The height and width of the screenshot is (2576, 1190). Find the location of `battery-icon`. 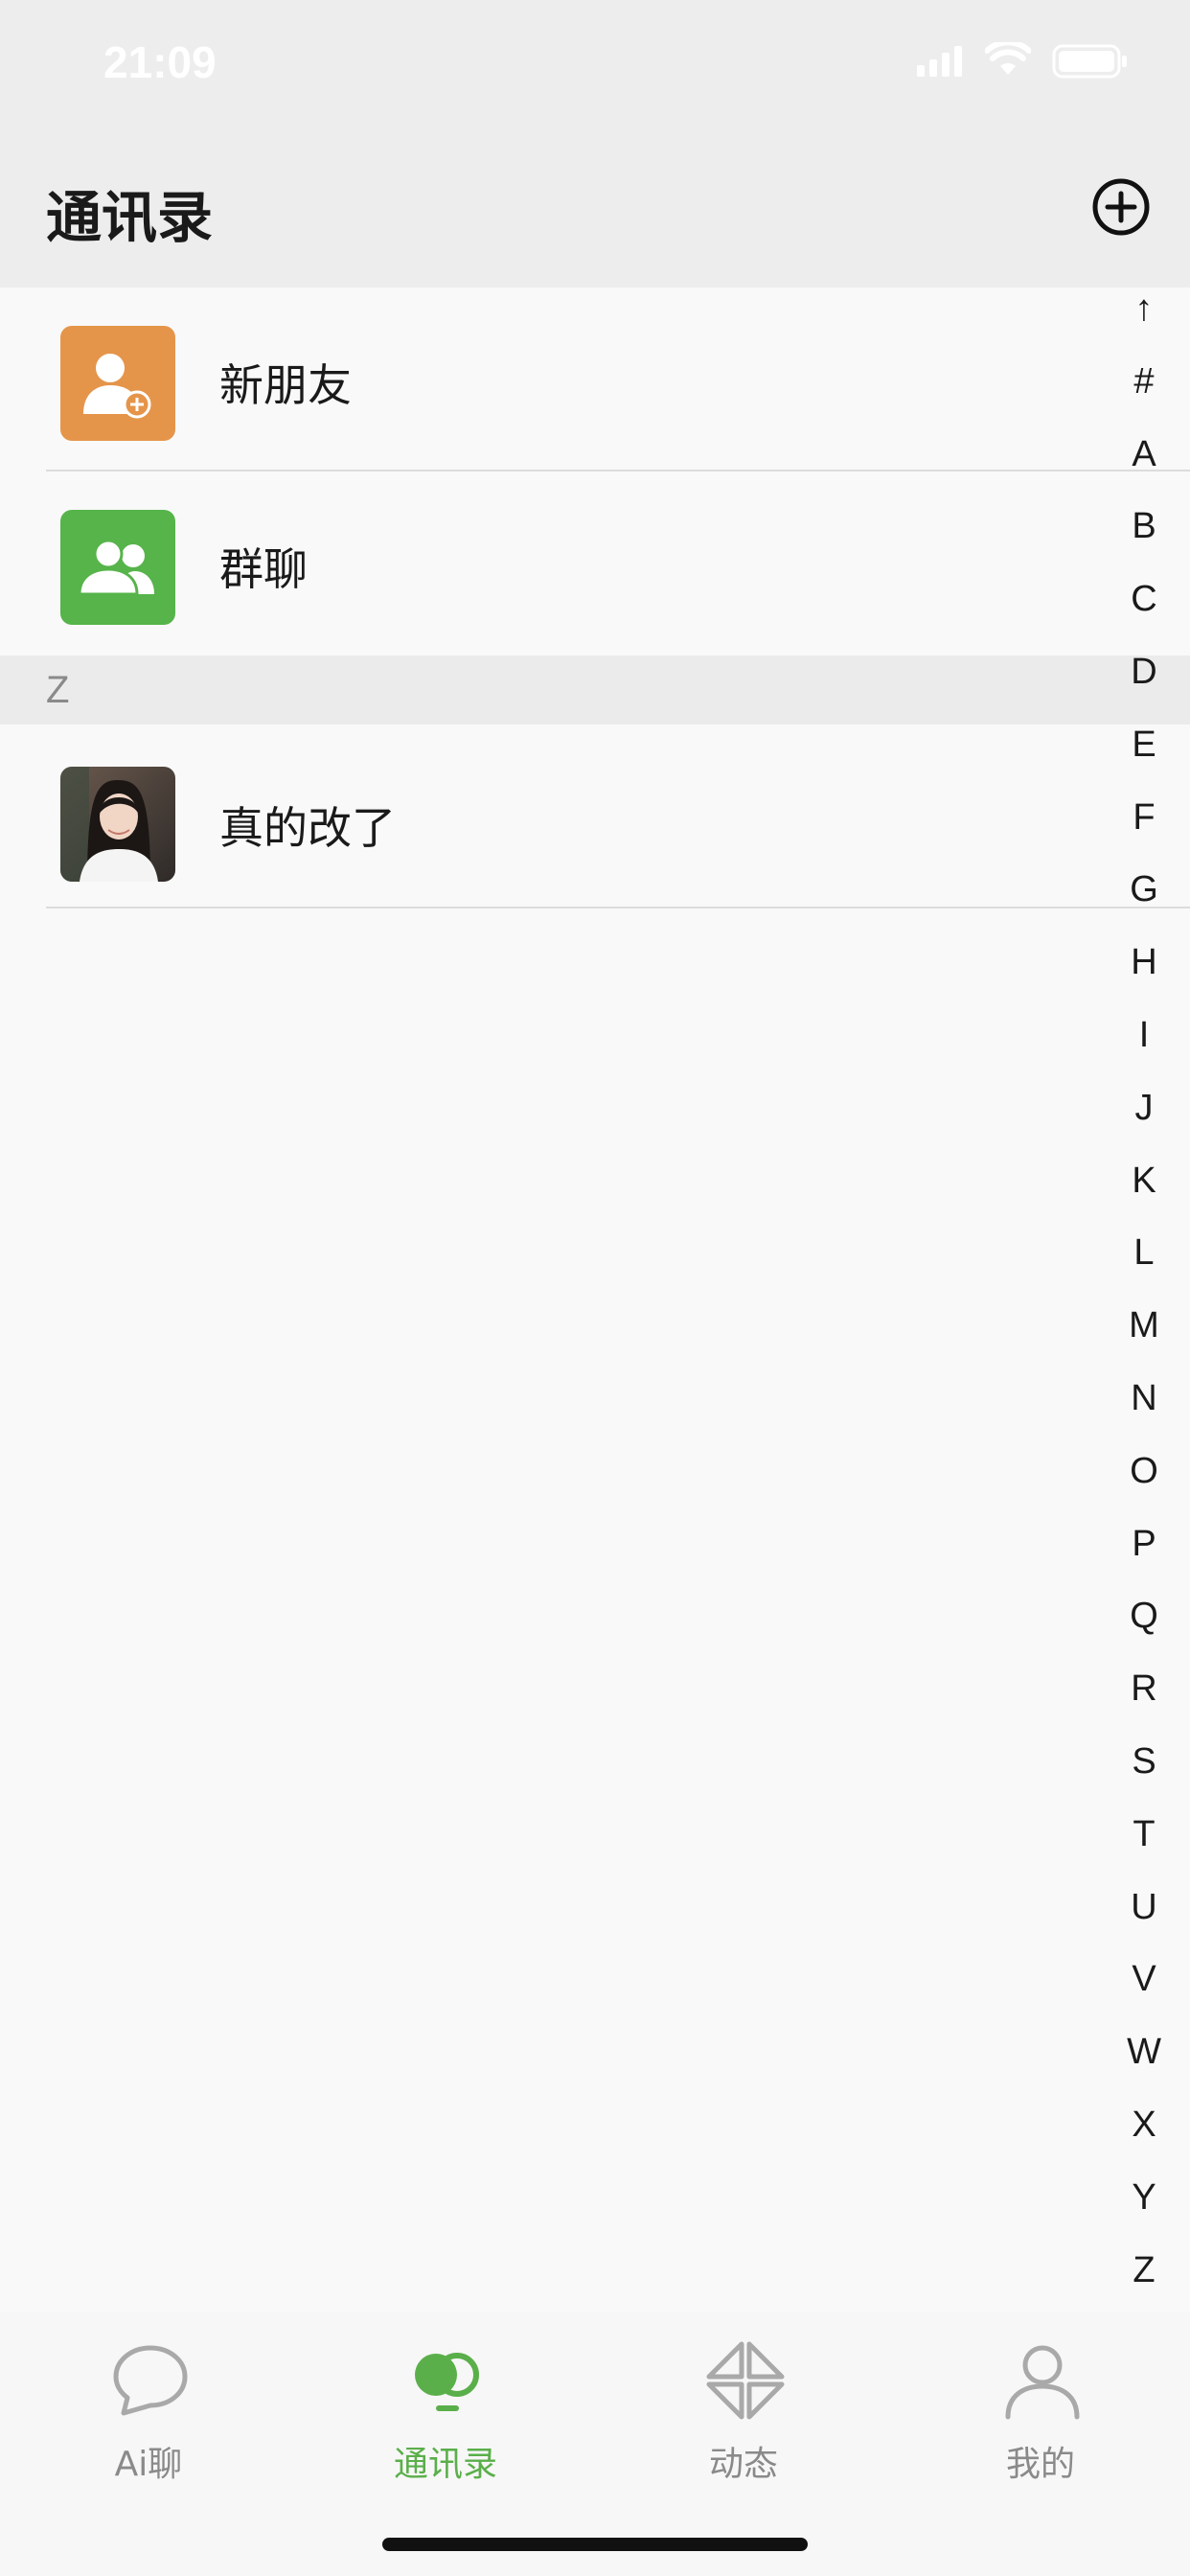

battery-icon is located at coordinates (1090, 62).